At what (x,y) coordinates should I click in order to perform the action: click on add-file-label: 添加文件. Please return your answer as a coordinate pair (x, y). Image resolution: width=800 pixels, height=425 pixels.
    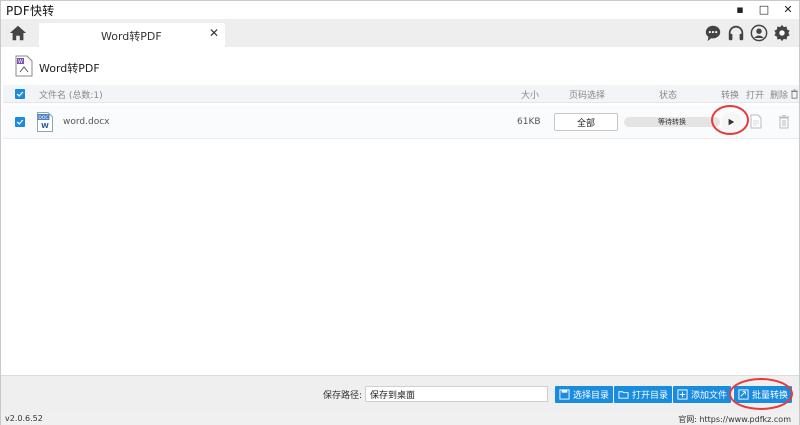
    Looking at the image, I should click on (709, 396).